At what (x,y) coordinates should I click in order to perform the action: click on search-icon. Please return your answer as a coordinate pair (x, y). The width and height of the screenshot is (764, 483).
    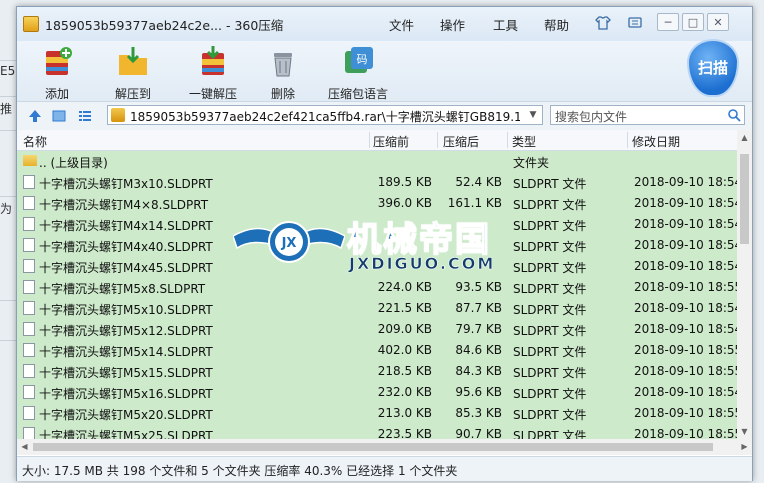
    Looking at the image, I should click on (734, 115).